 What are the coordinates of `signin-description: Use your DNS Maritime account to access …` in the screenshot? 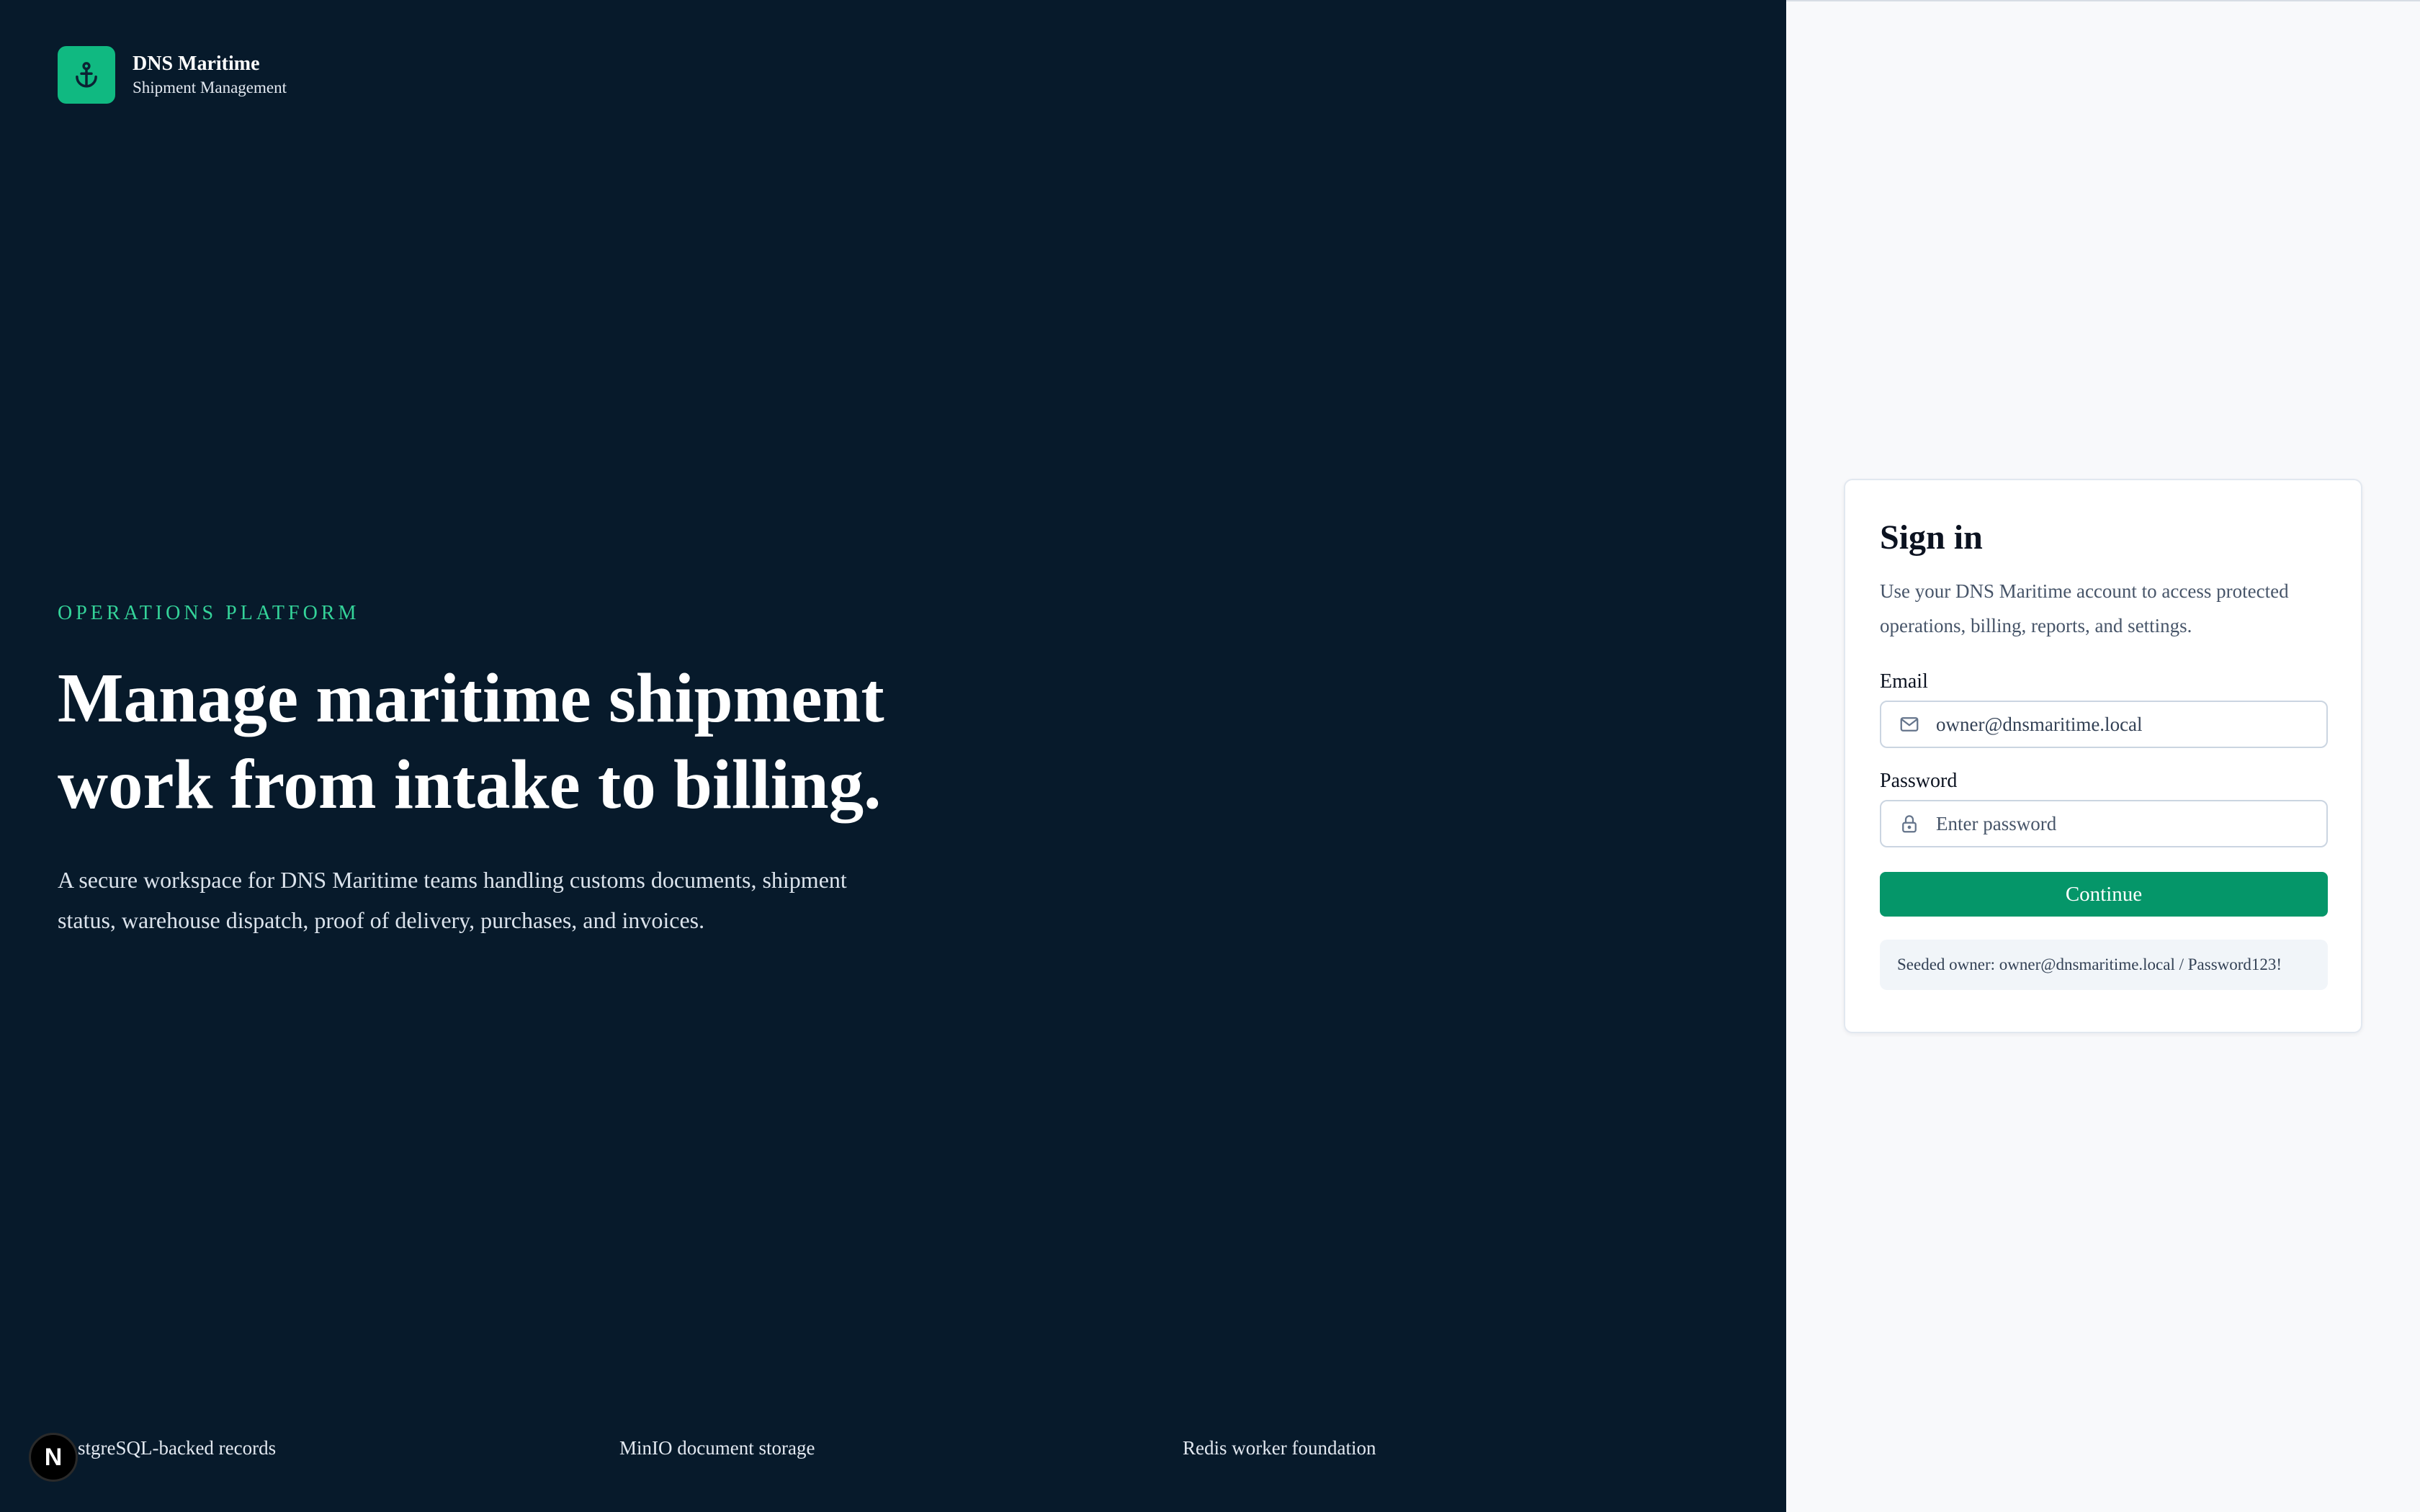 It's located at (2084, 608).